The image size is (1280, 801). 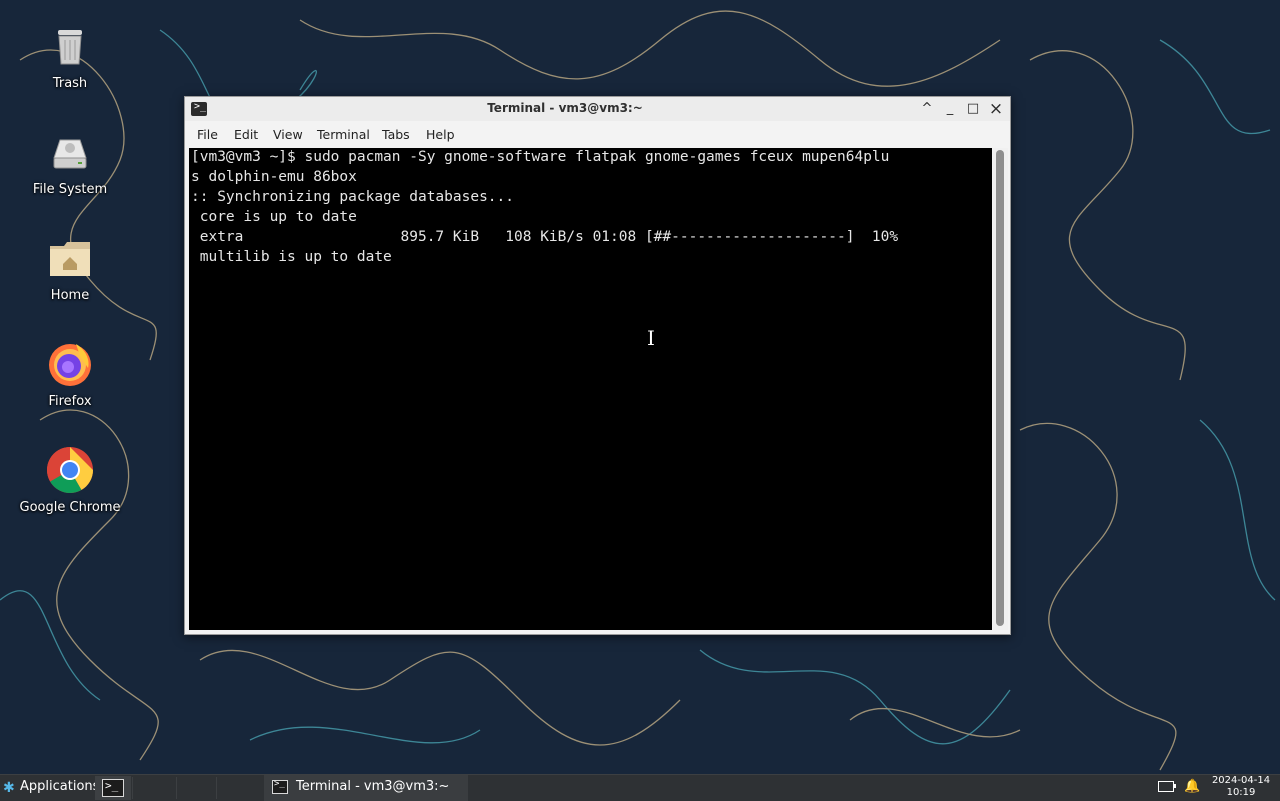 I want to click on window-title: Terminal - vm3@vm3:~, so click(x=565, y=108).